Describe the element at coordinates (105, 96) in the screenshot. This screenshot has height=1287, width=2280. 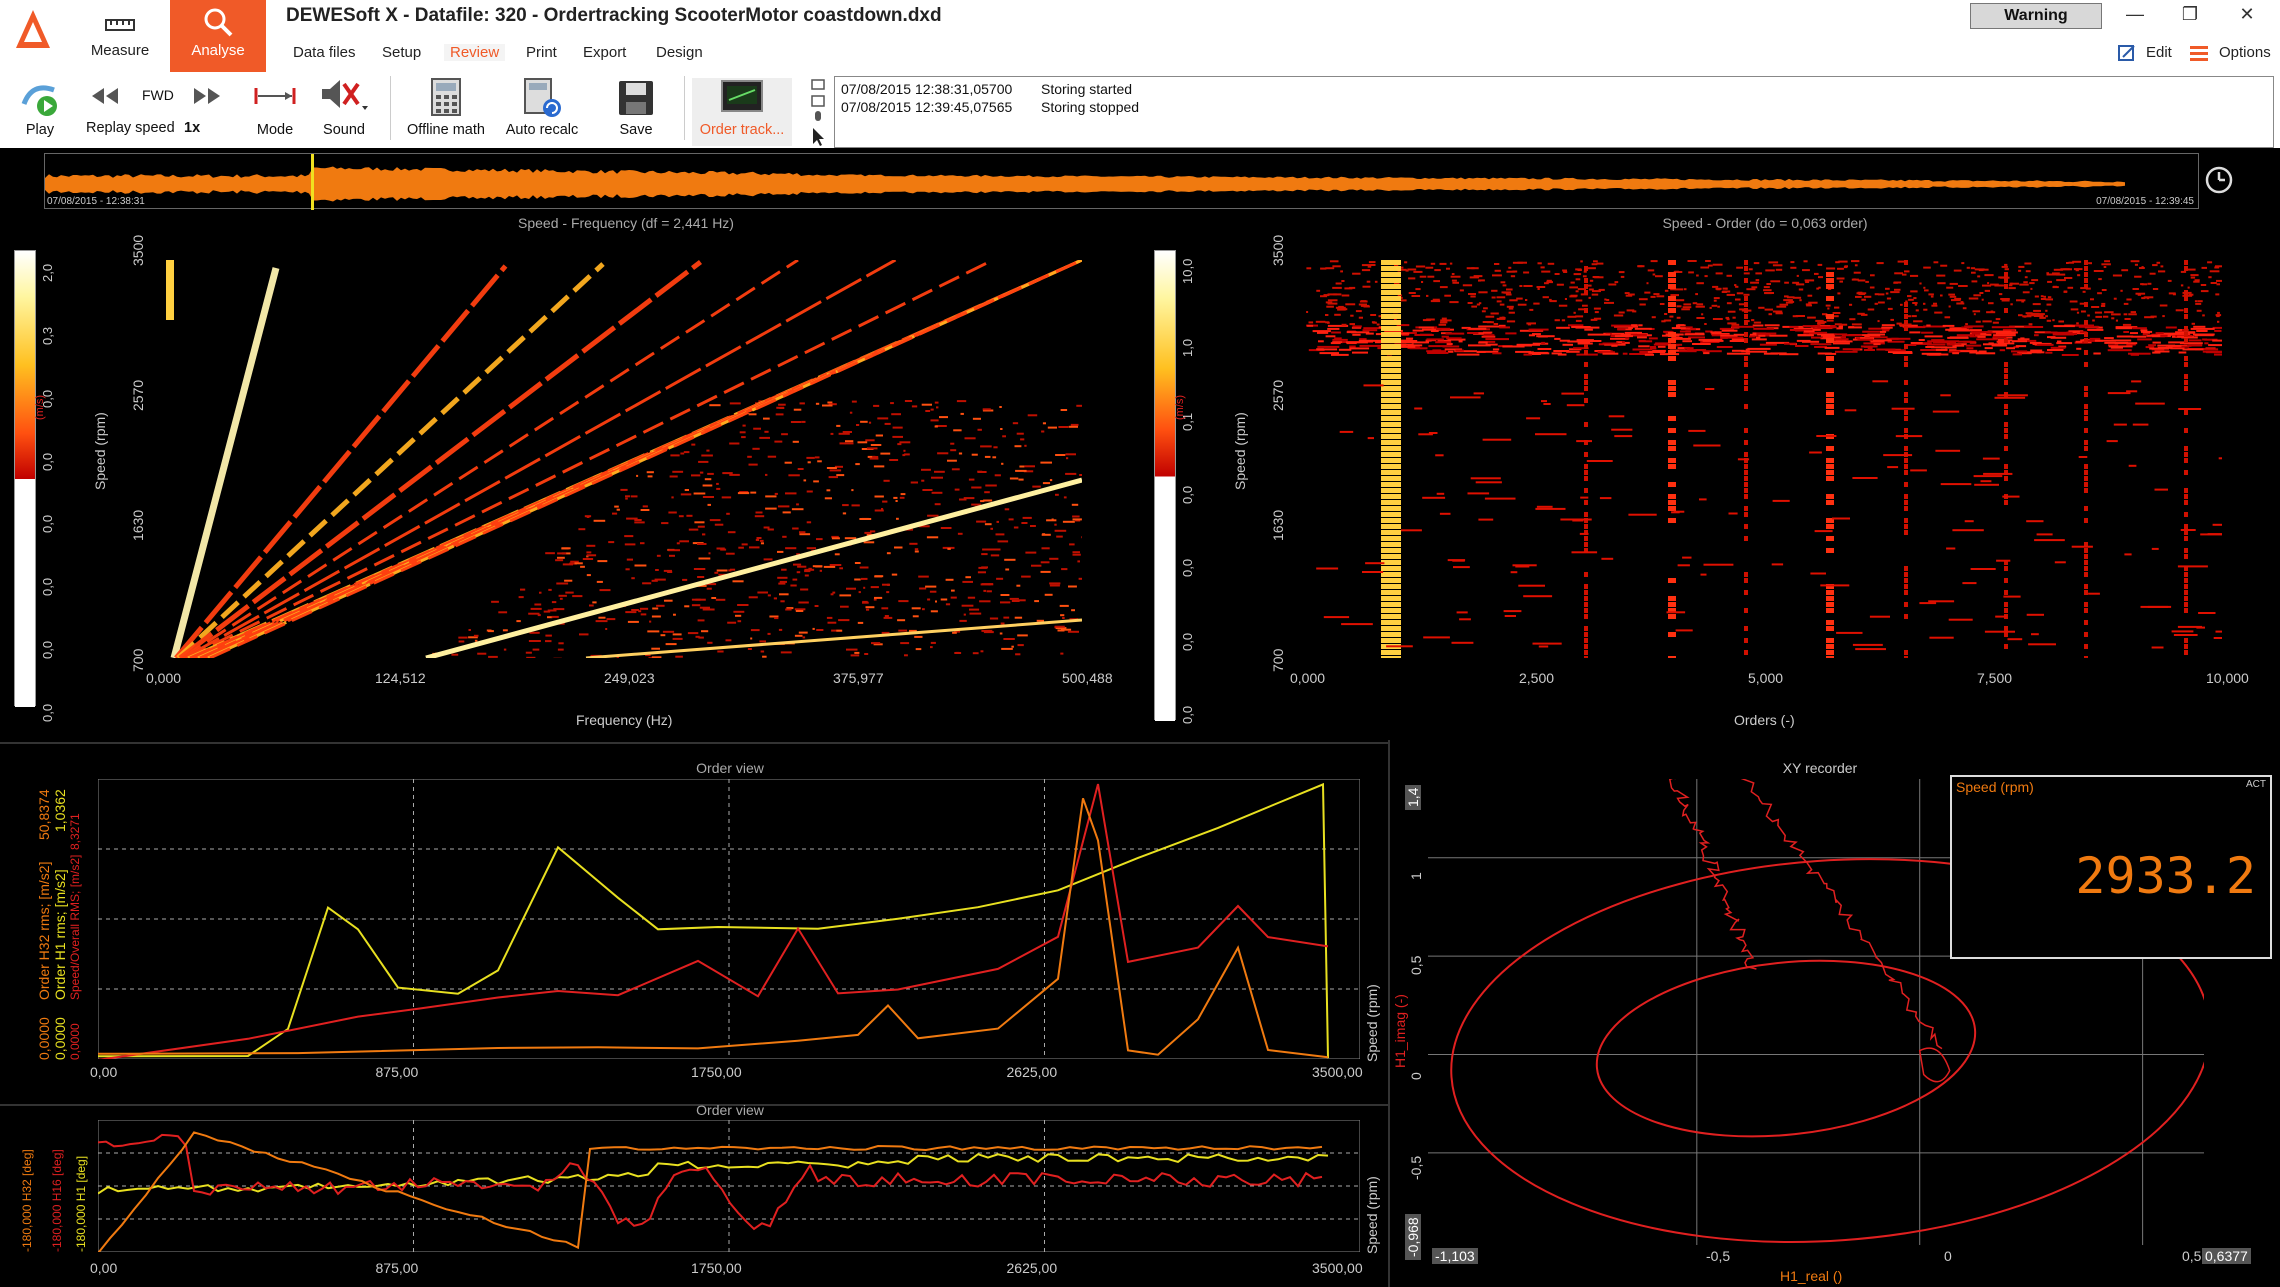
I see `rewind-icon` at that location.